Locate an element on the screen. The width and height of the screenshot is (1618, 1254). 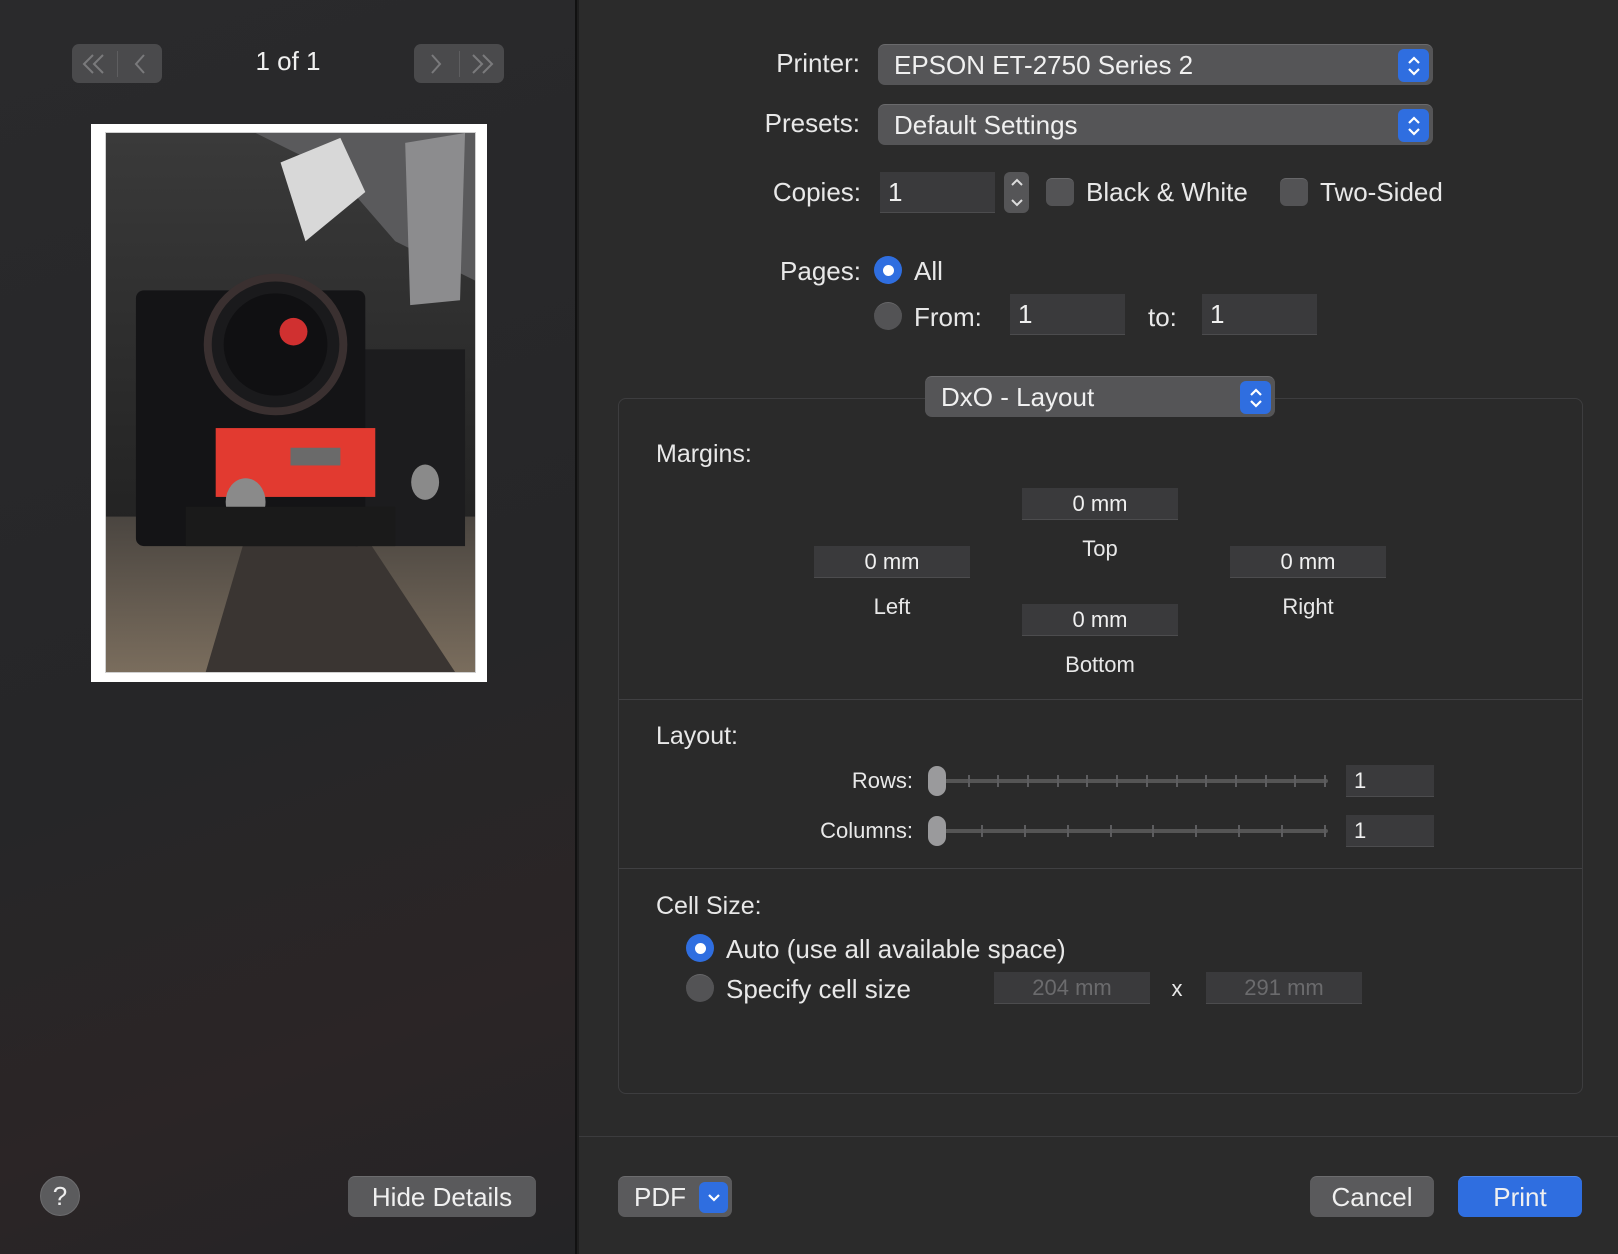
panel-popup: DxO - Layout is located at coordinates (1100, 396).